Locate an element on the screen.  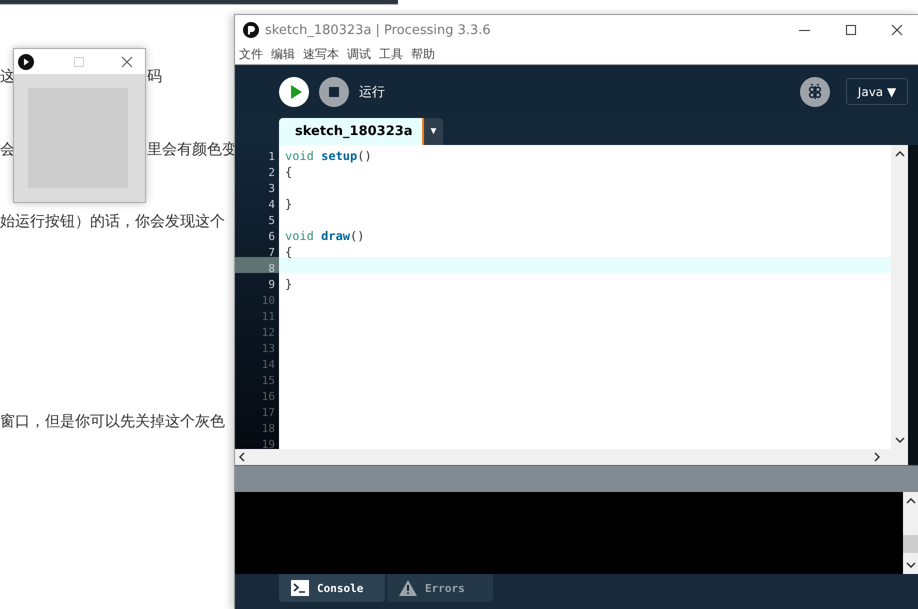
butterfly-icon is located at coordinates (815, 92).